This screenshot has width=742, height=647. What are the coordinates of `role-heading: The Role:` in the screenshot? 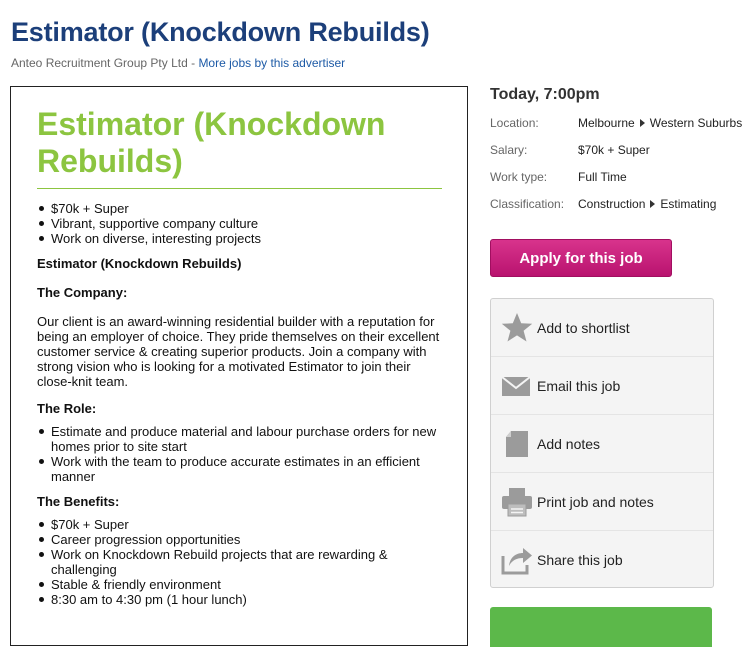 It's located at (67, 408).